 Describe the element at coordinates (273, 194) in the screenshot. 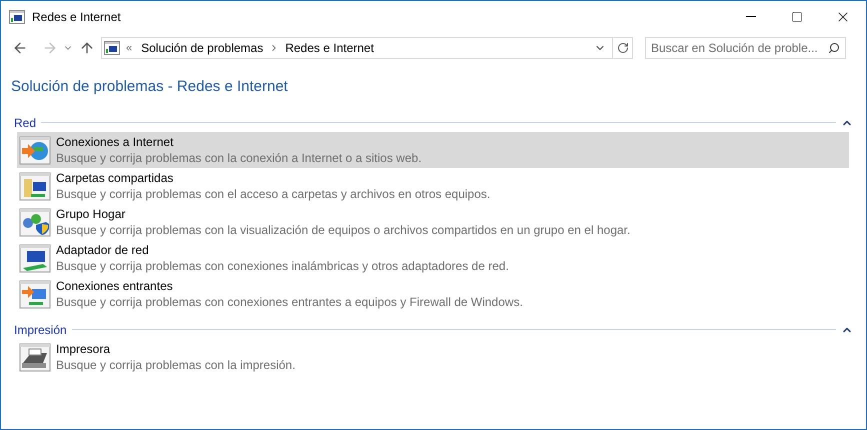

I see `item-description: Busque y corrija problemas con el acceso a carpetas y archivos en otros equipos.` at that location.